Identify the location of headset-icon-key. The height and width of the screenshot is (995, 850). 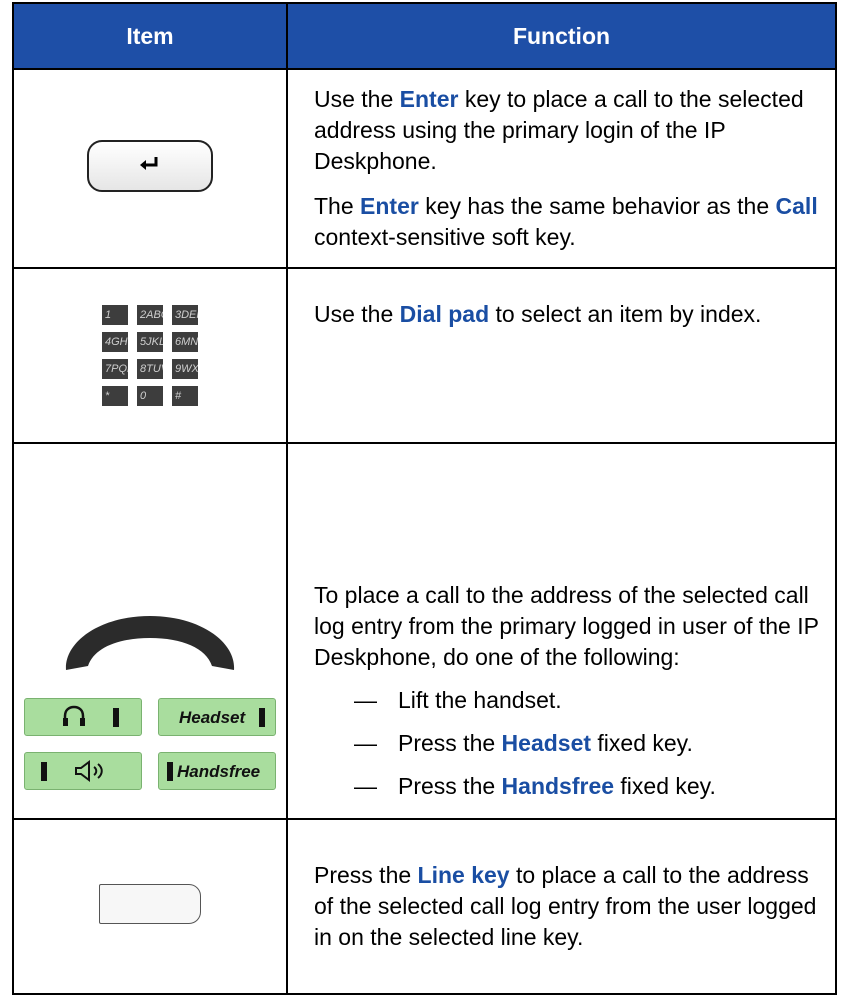
(83, 717).